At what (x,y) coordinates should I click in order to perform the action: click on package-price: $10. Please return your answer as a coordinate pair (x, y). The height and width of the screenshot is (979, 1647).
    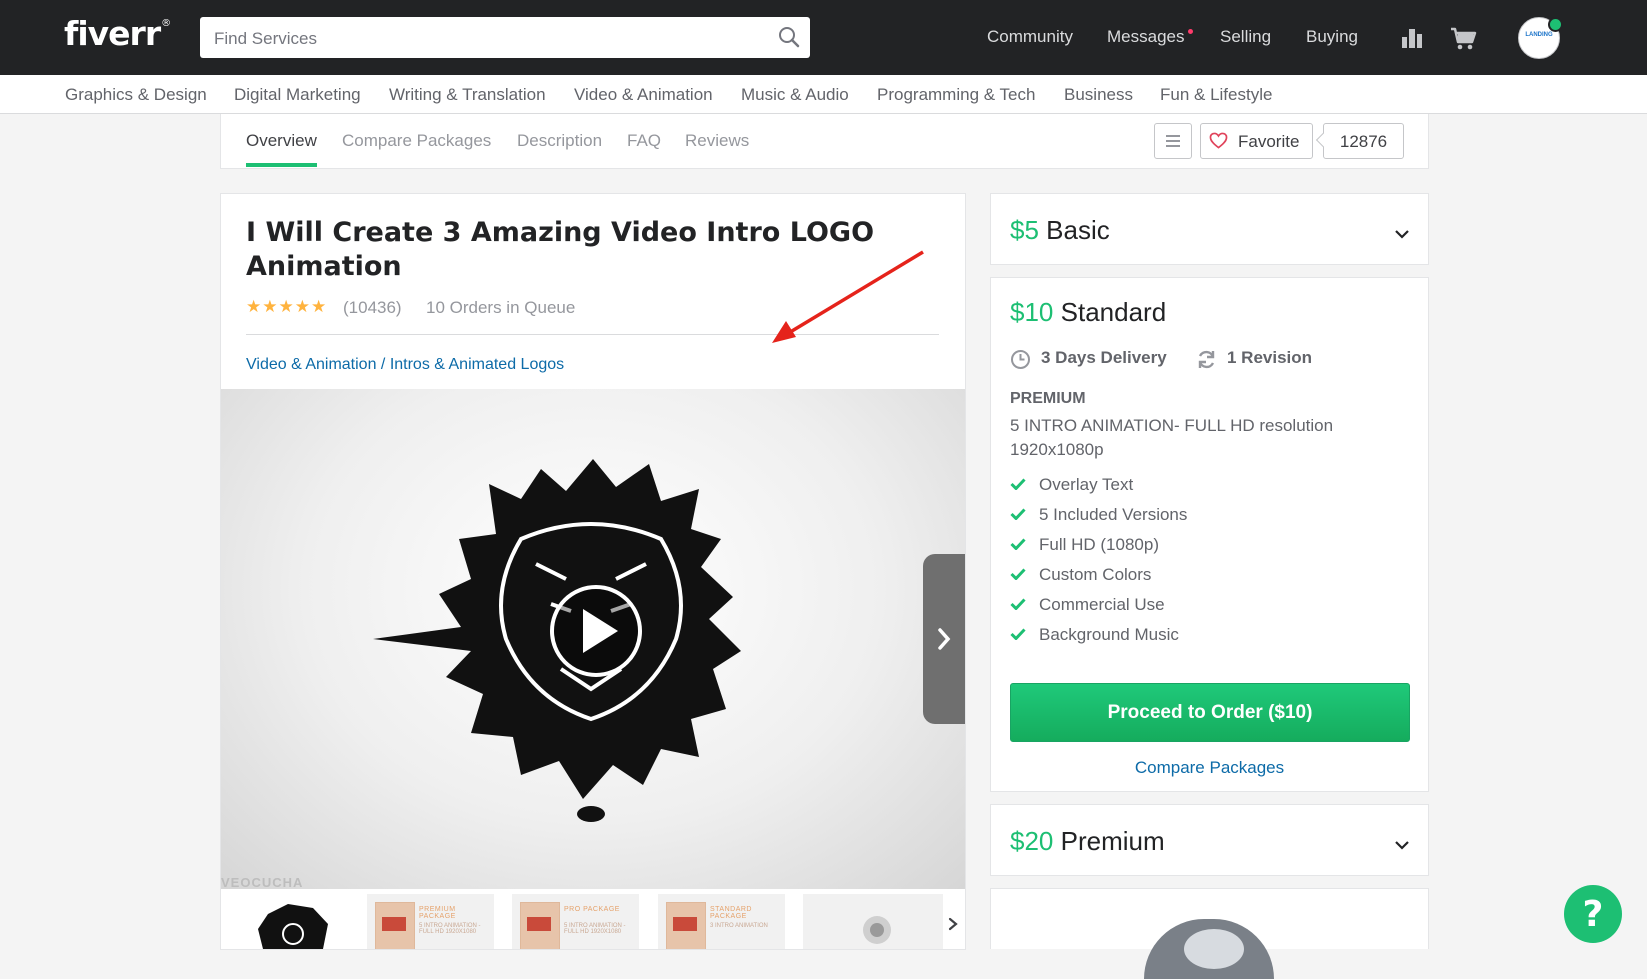
    Looking at the image, I should click on (1032, 312).